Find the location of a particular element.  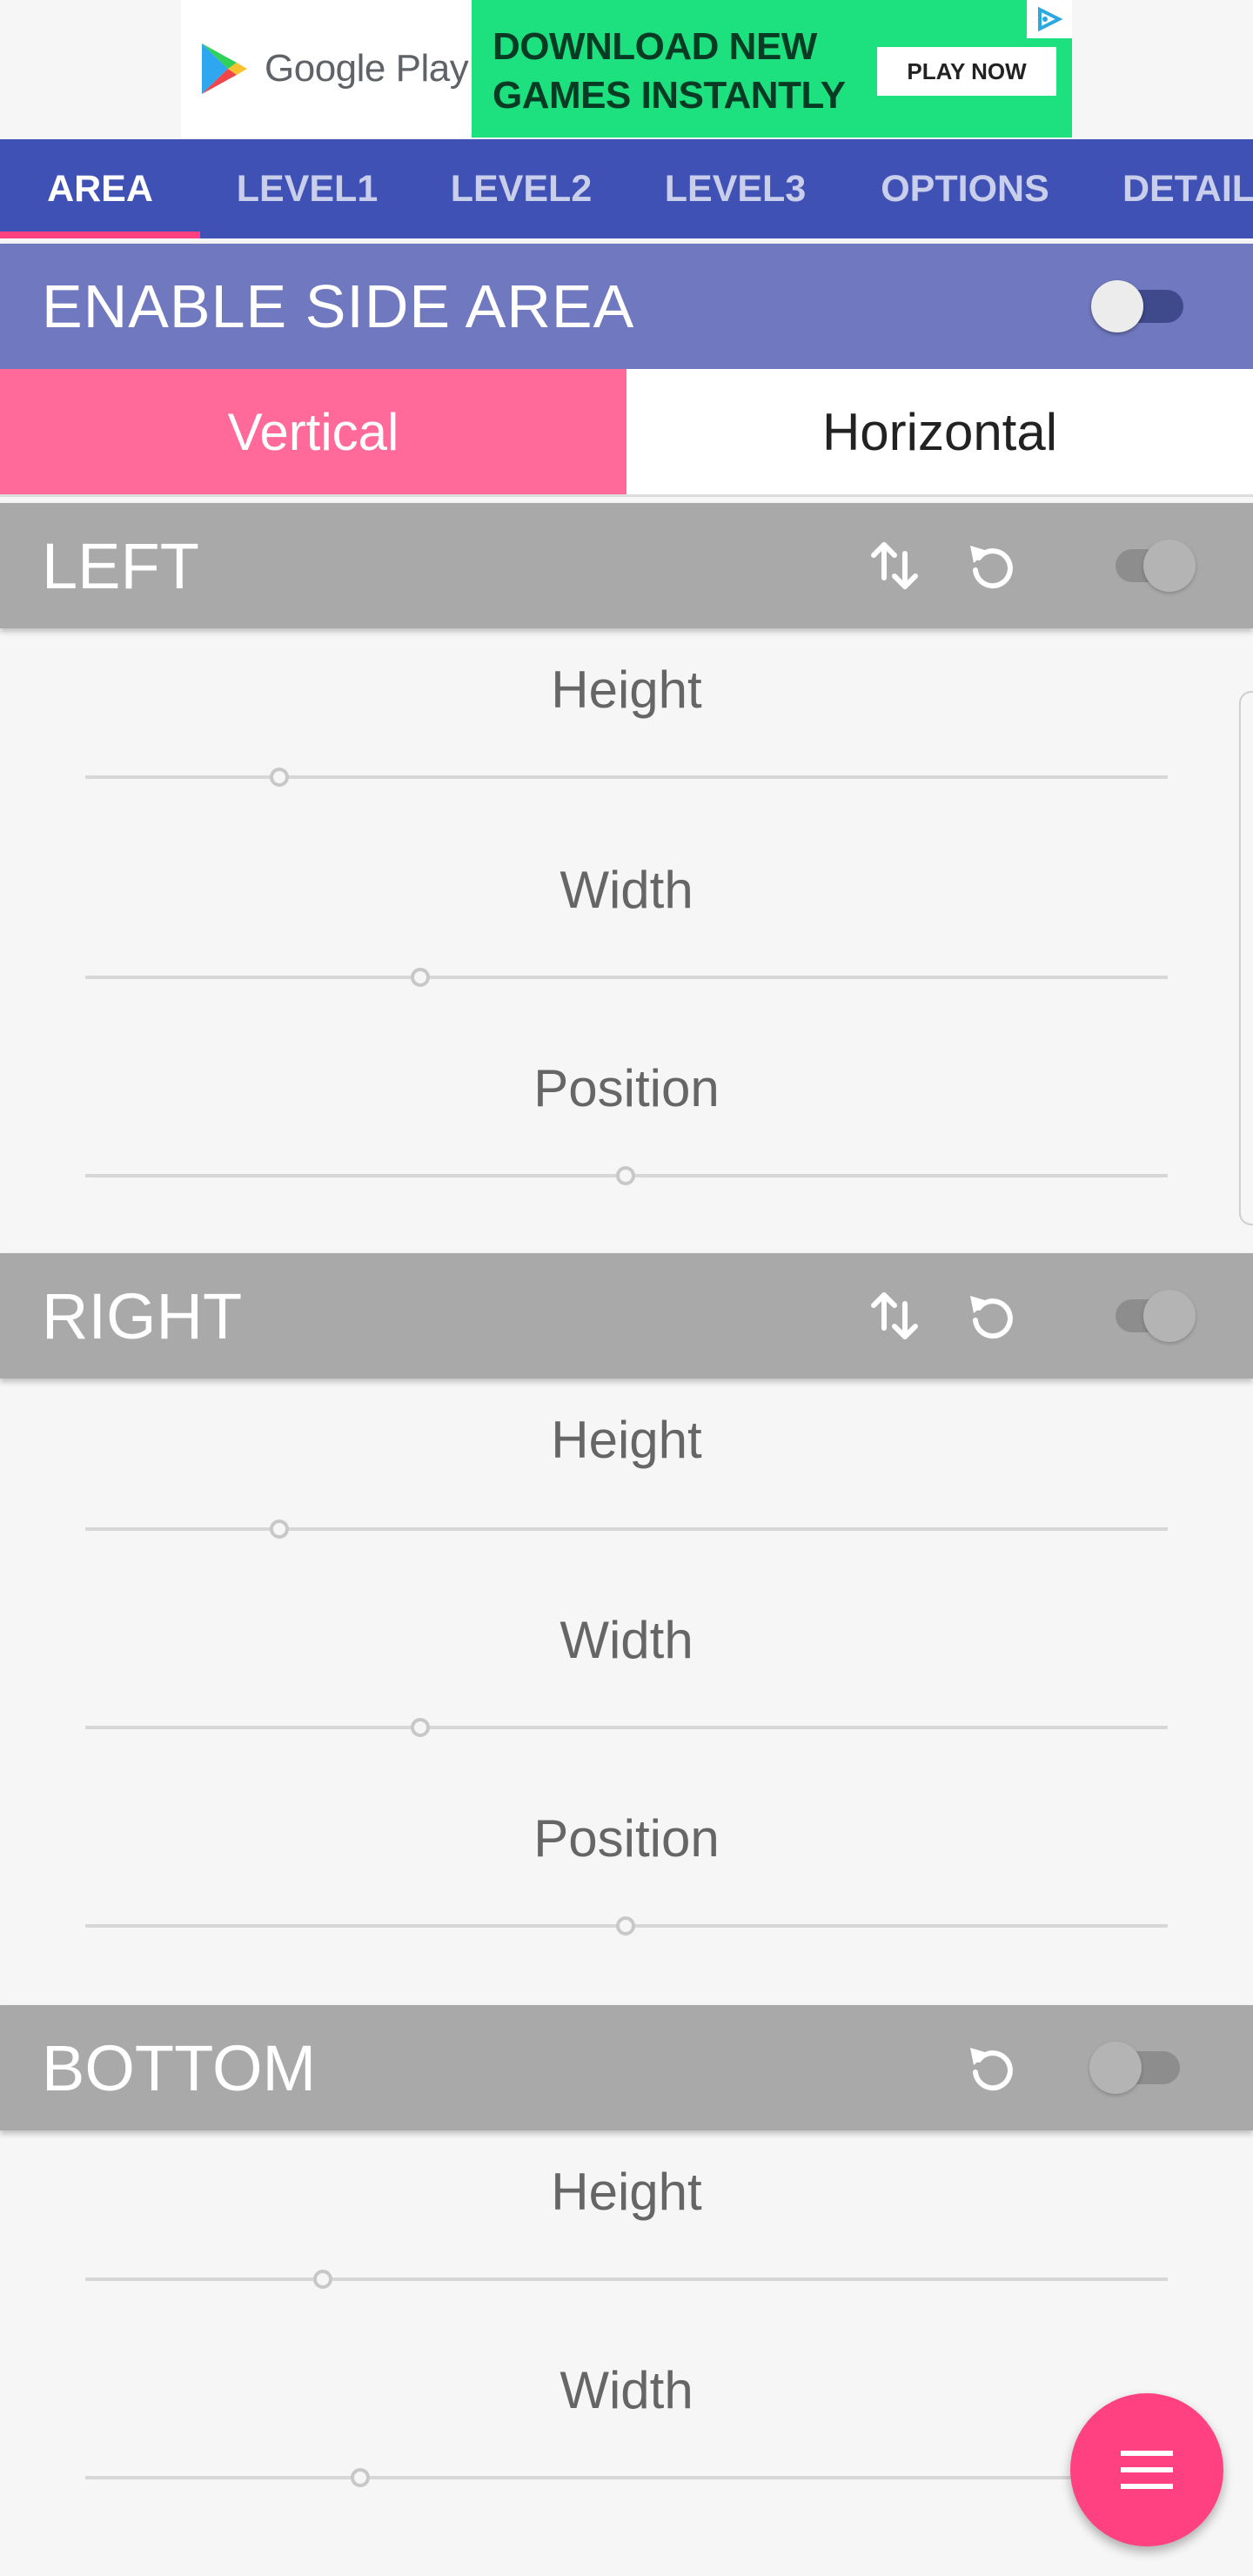

left-width-label: Width is located at coordinates (626, 890).